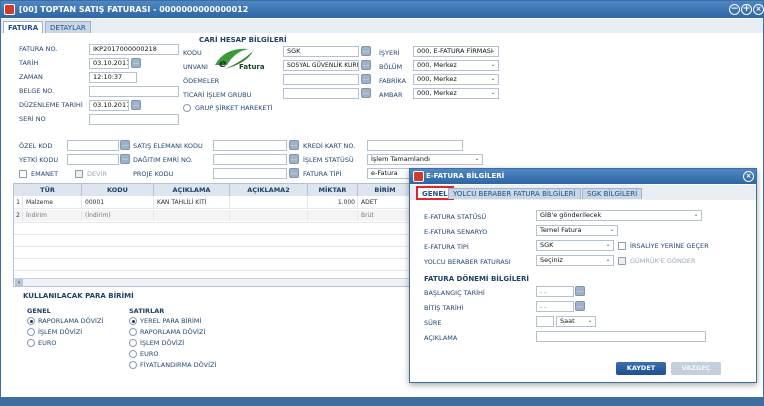 This screenshot has height=406, width=764. I want to click on transfer-checkbox, so click(79, 174).